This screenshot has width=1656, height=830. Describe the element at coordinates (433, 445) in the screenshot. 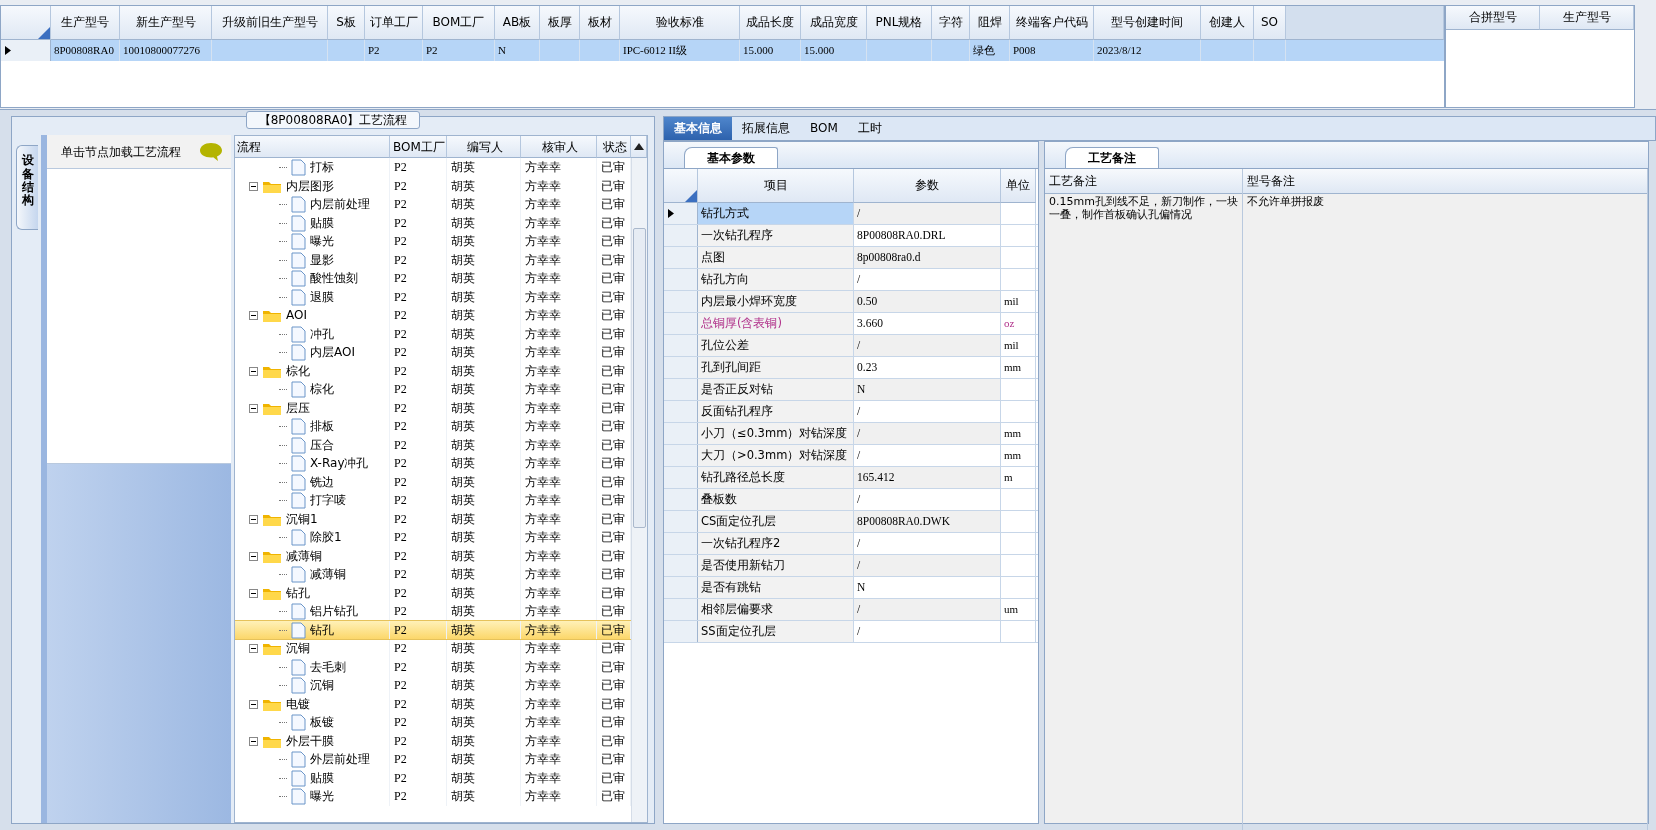

I see `tree-row: 压合 P2 胡英 方幸幸 已审` at that location.